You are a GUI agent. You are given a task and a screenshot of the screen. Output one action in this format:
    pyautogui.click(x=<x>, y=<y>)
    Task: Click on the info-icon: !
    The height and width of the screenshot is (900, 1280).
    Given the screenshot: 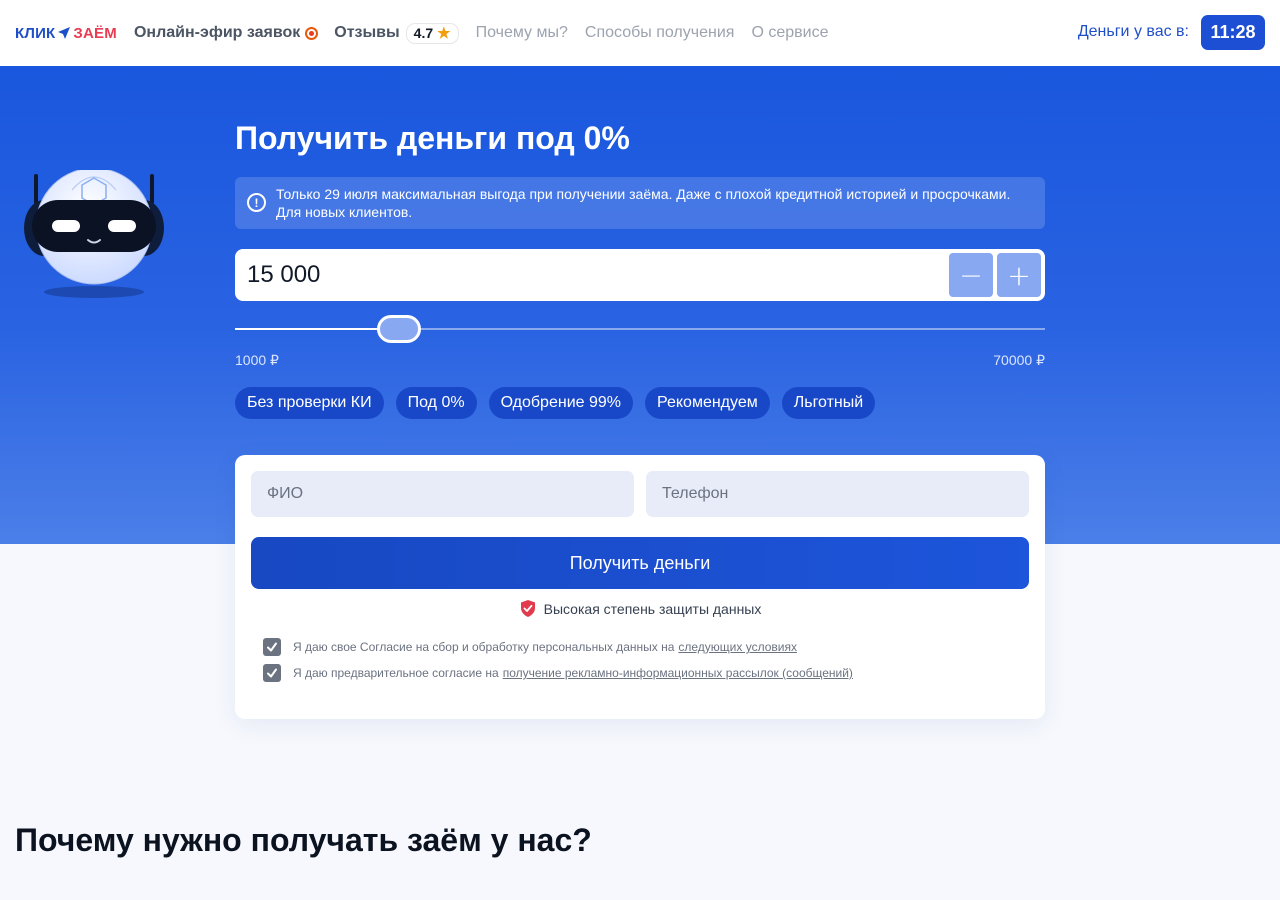 What is the action you would take?
    pyautogui.click(x=256, y=202)
    